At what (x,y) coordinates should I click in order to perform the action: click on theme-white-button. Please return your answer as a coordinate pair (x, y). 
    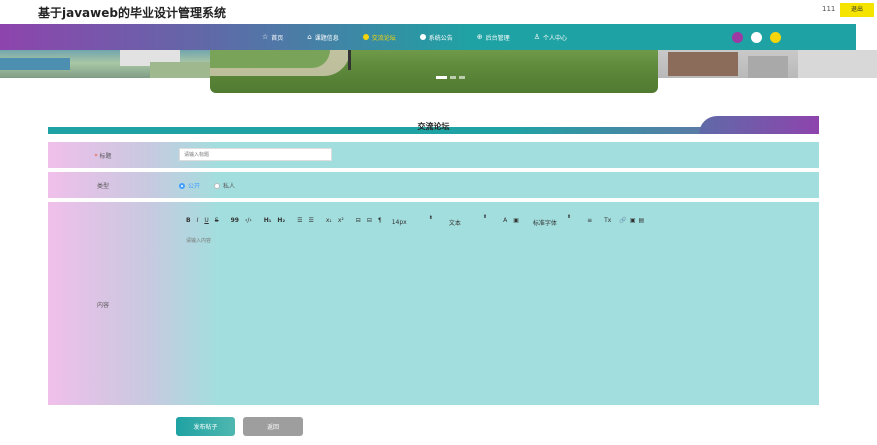
    Looking at the image, I should click on (756, 37).